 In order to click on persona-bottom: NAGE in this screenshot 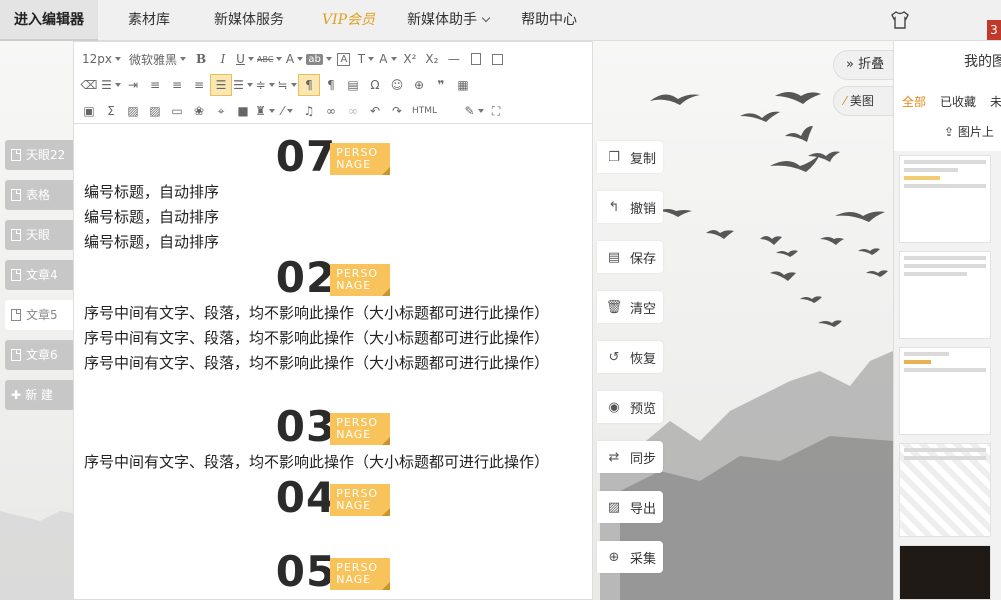, I will do `click(354, 285)`.